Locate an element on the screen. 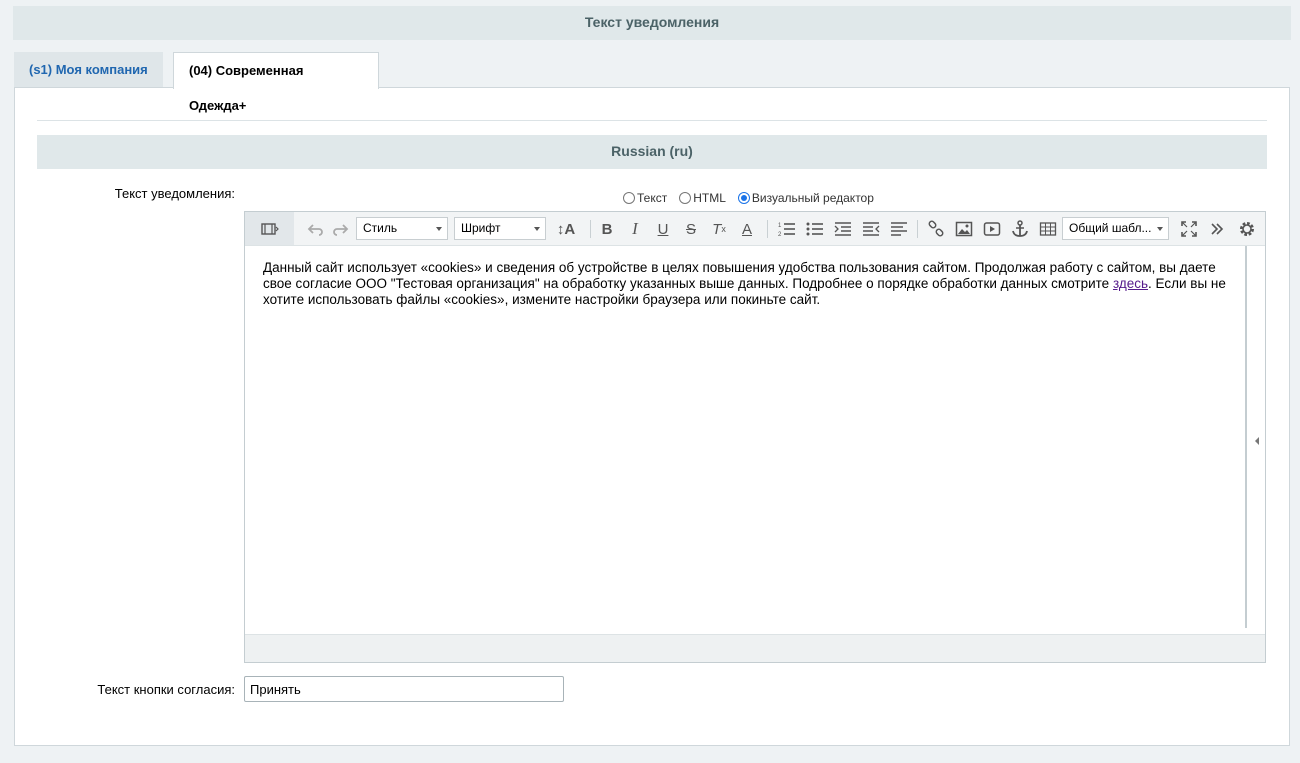 This screenshot has height=763, width=1300. strikethrough-icon: S is located at coordinates (691, 229).